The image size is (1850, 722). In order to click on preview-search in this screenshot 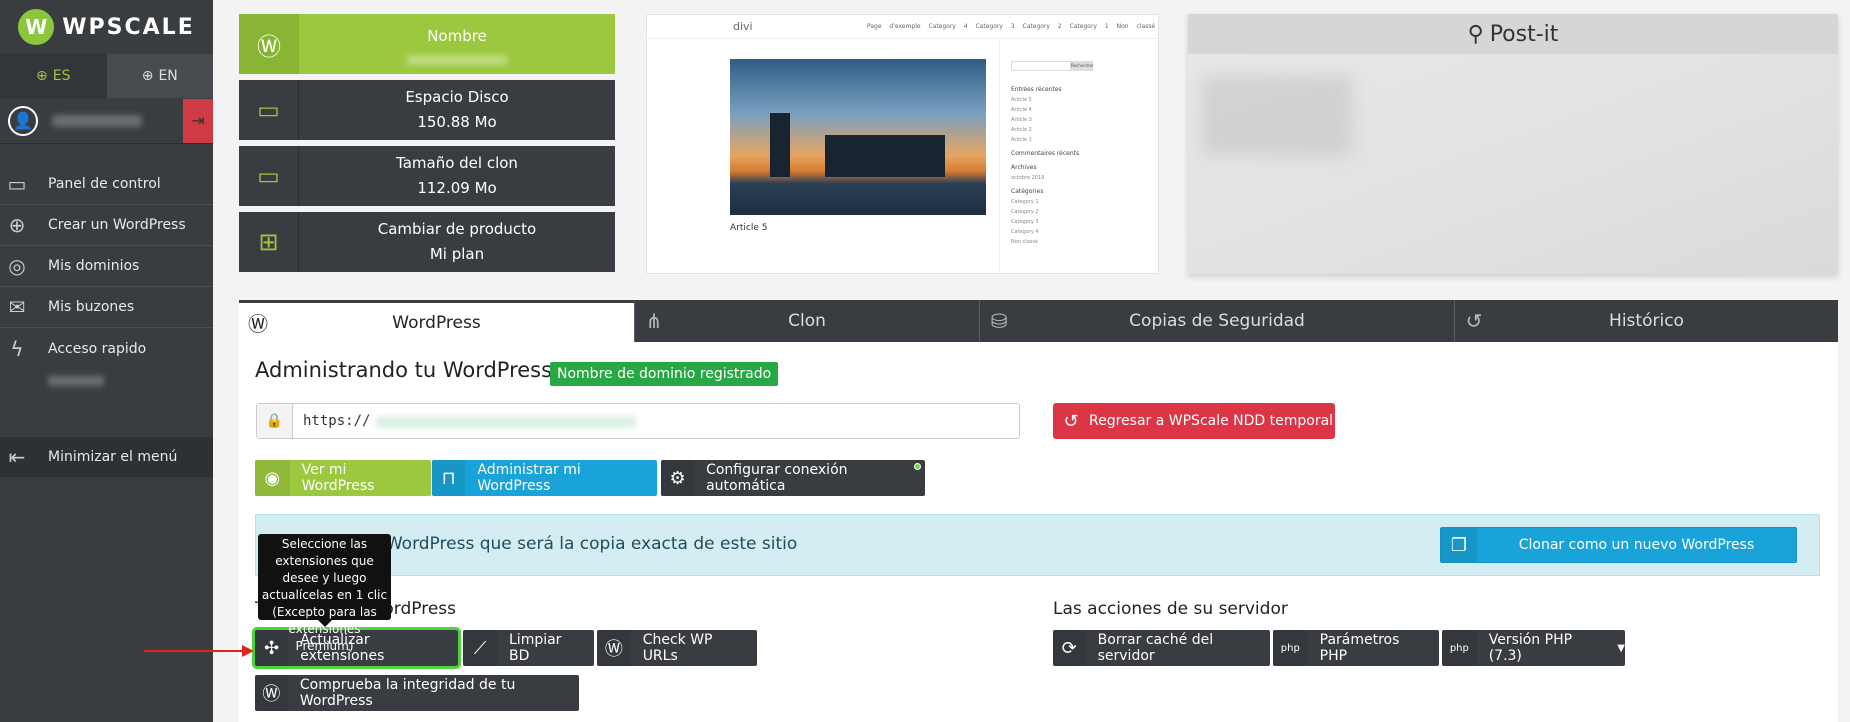, I will do `click(1041, 66)`.